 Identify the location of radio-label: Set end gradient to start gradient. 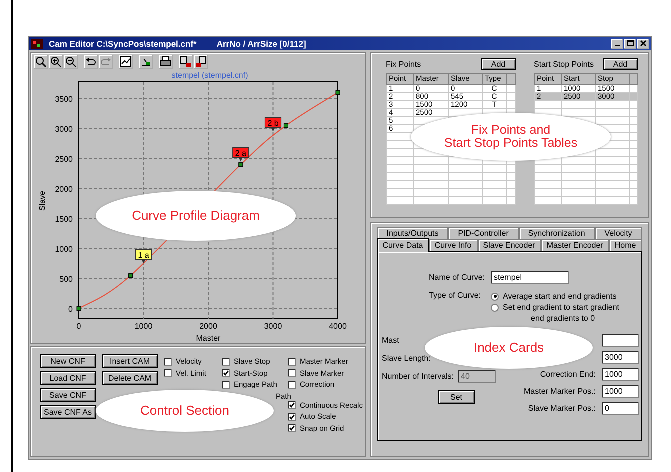
(561, 307).